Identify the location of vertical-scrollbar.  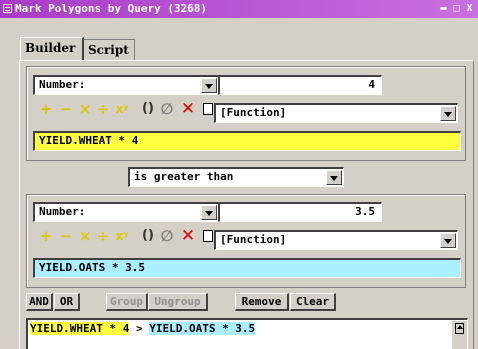
(459, 334).